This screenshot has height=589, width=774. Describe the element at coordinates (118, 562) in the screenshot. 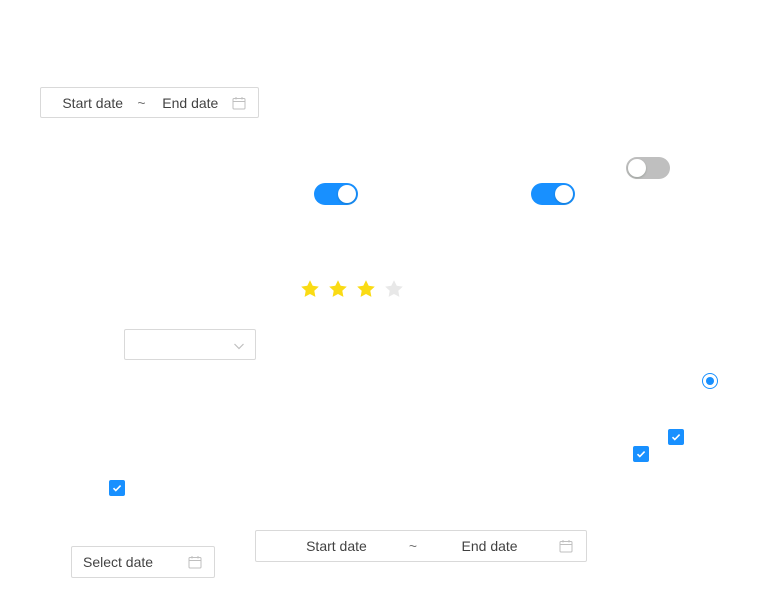

I see `date-input: Select date` at that location.